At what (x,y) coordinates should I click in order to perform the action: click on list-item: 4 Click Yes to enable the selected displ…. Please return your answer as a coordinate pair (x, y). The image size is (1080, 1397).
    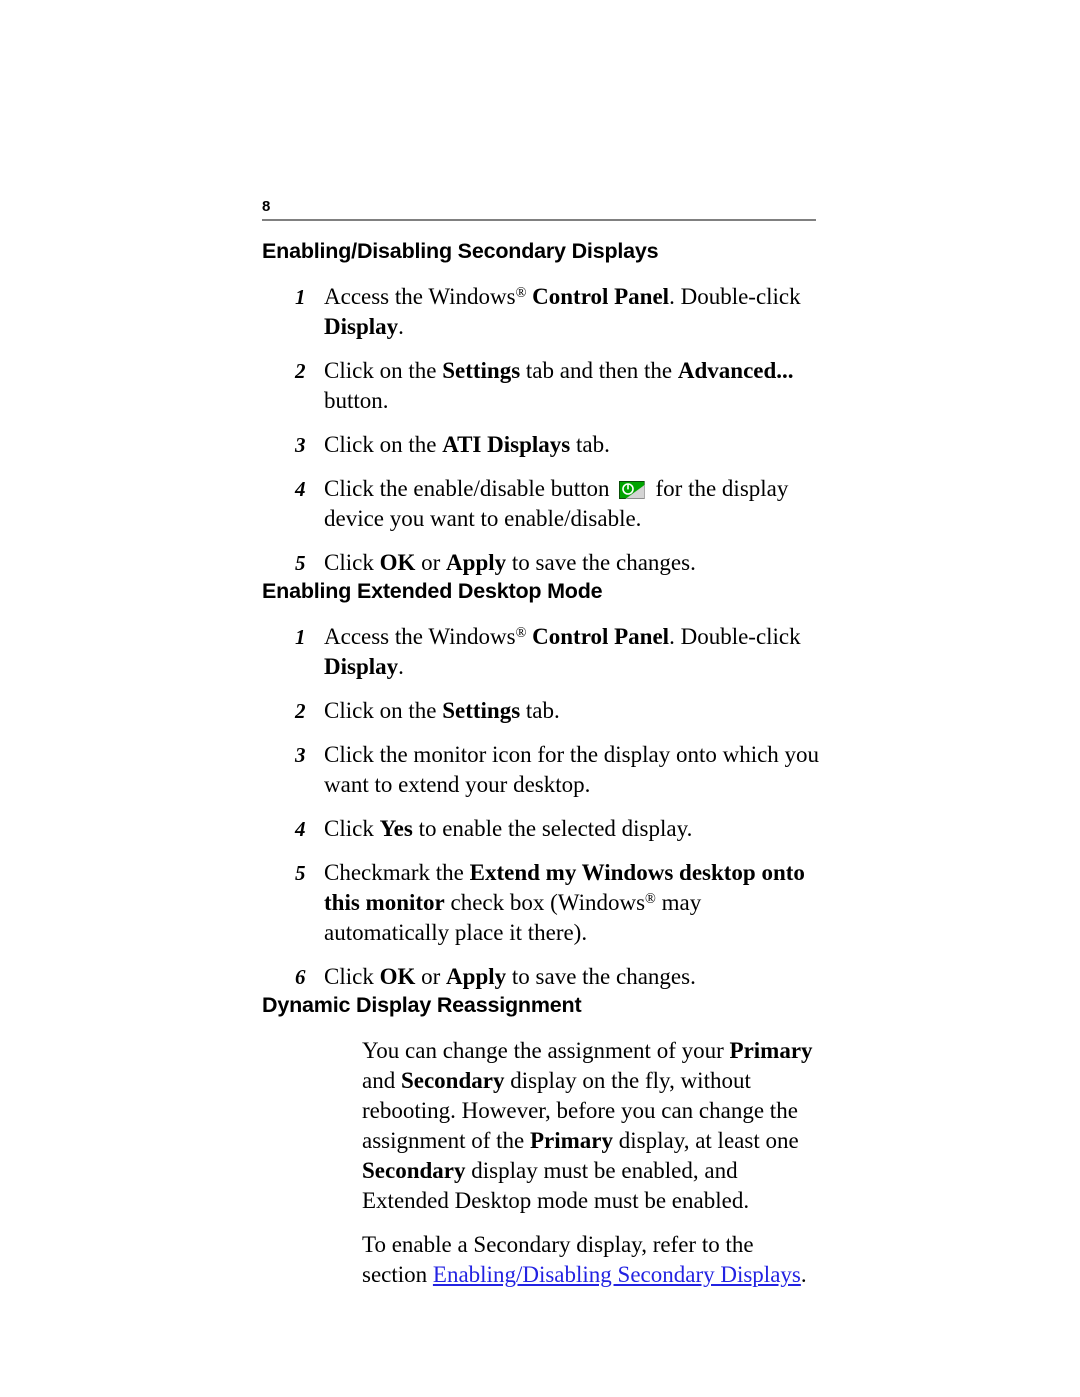
    Looking at the image, I should click on (542, 829).